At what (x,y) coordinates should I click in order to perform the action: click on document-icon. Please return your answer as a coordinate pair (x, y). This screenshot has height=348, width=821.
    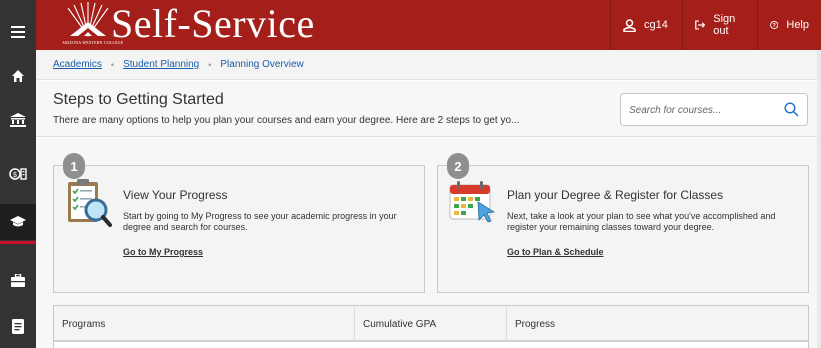
    Looking at the image, I should click on (18, 326).